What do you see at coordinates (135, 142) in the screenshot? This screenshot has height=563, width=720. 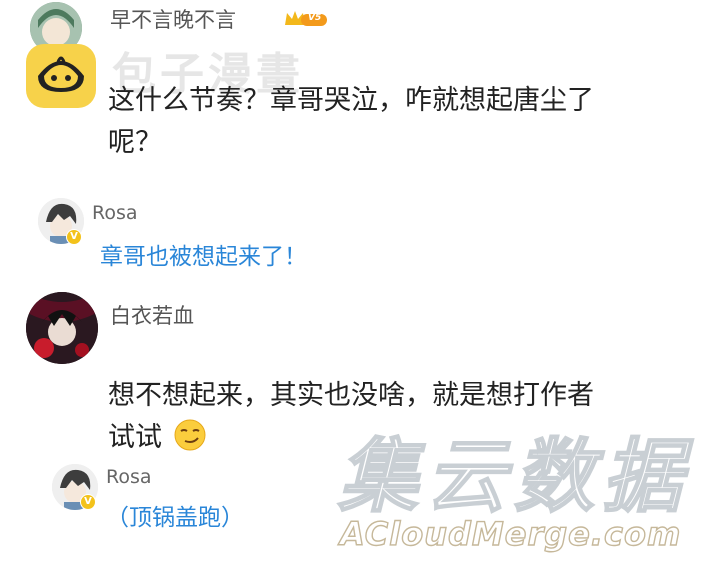 I see `comment-text-line: 呢？` at bounding box center [135, 142].